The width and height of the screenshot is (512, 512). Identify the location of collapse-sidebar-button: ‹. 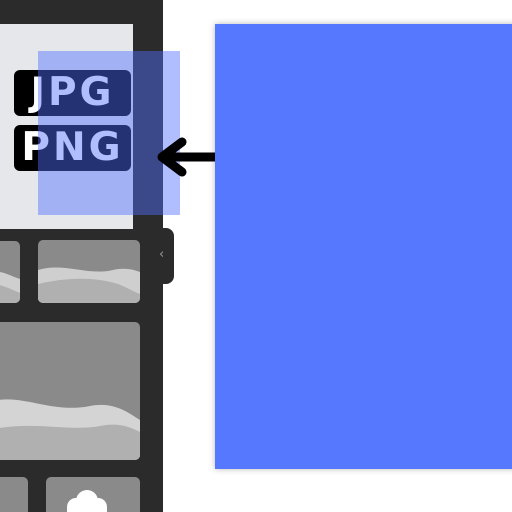
(163, 256).